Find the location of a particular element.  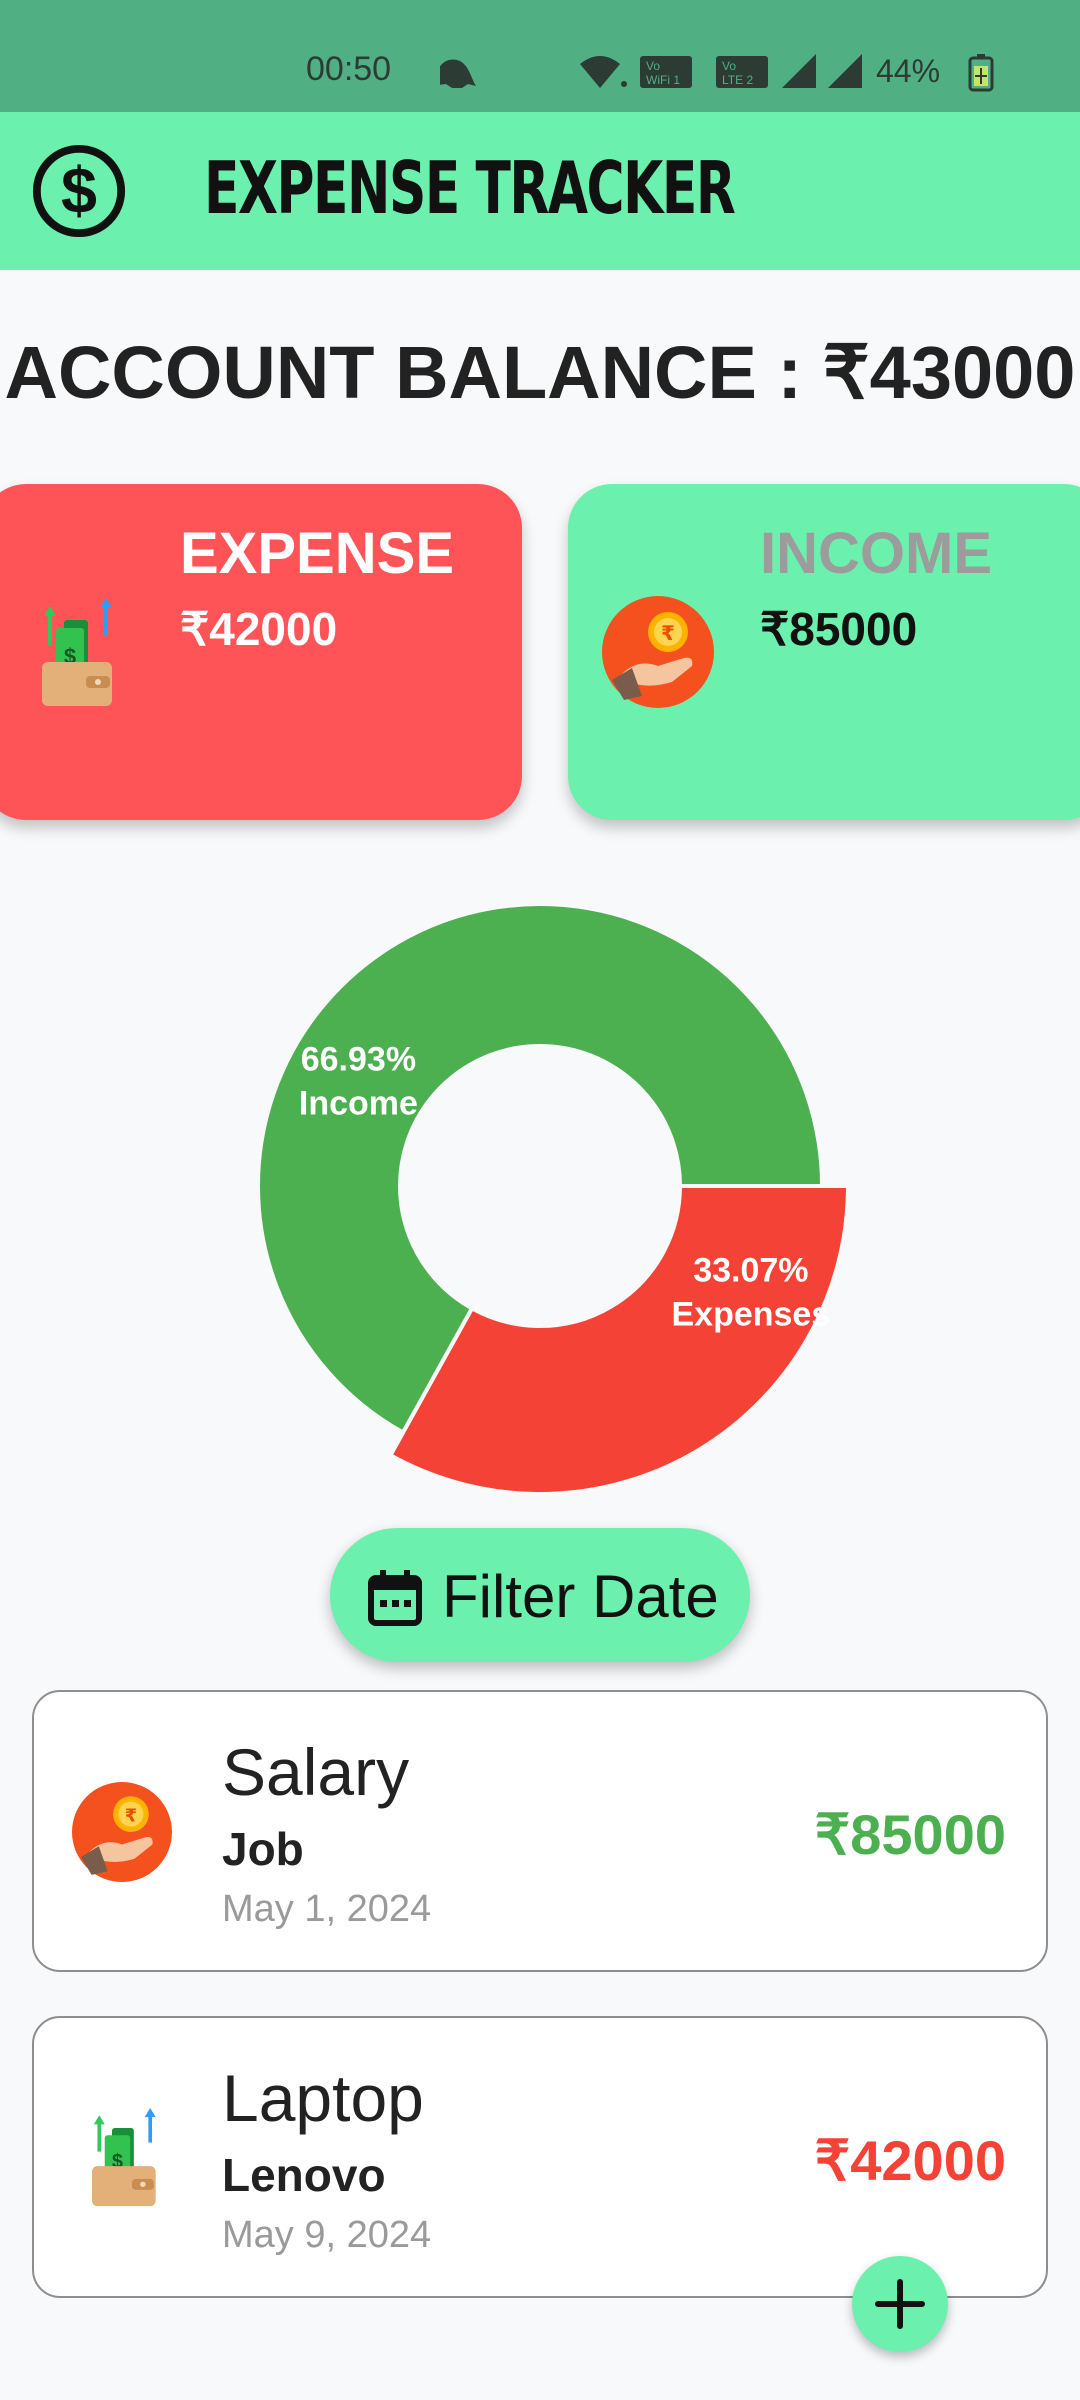

income-expense-donut-chart: 66.93% Income 33.07% Expenses is located at coordinates (553, 1199).